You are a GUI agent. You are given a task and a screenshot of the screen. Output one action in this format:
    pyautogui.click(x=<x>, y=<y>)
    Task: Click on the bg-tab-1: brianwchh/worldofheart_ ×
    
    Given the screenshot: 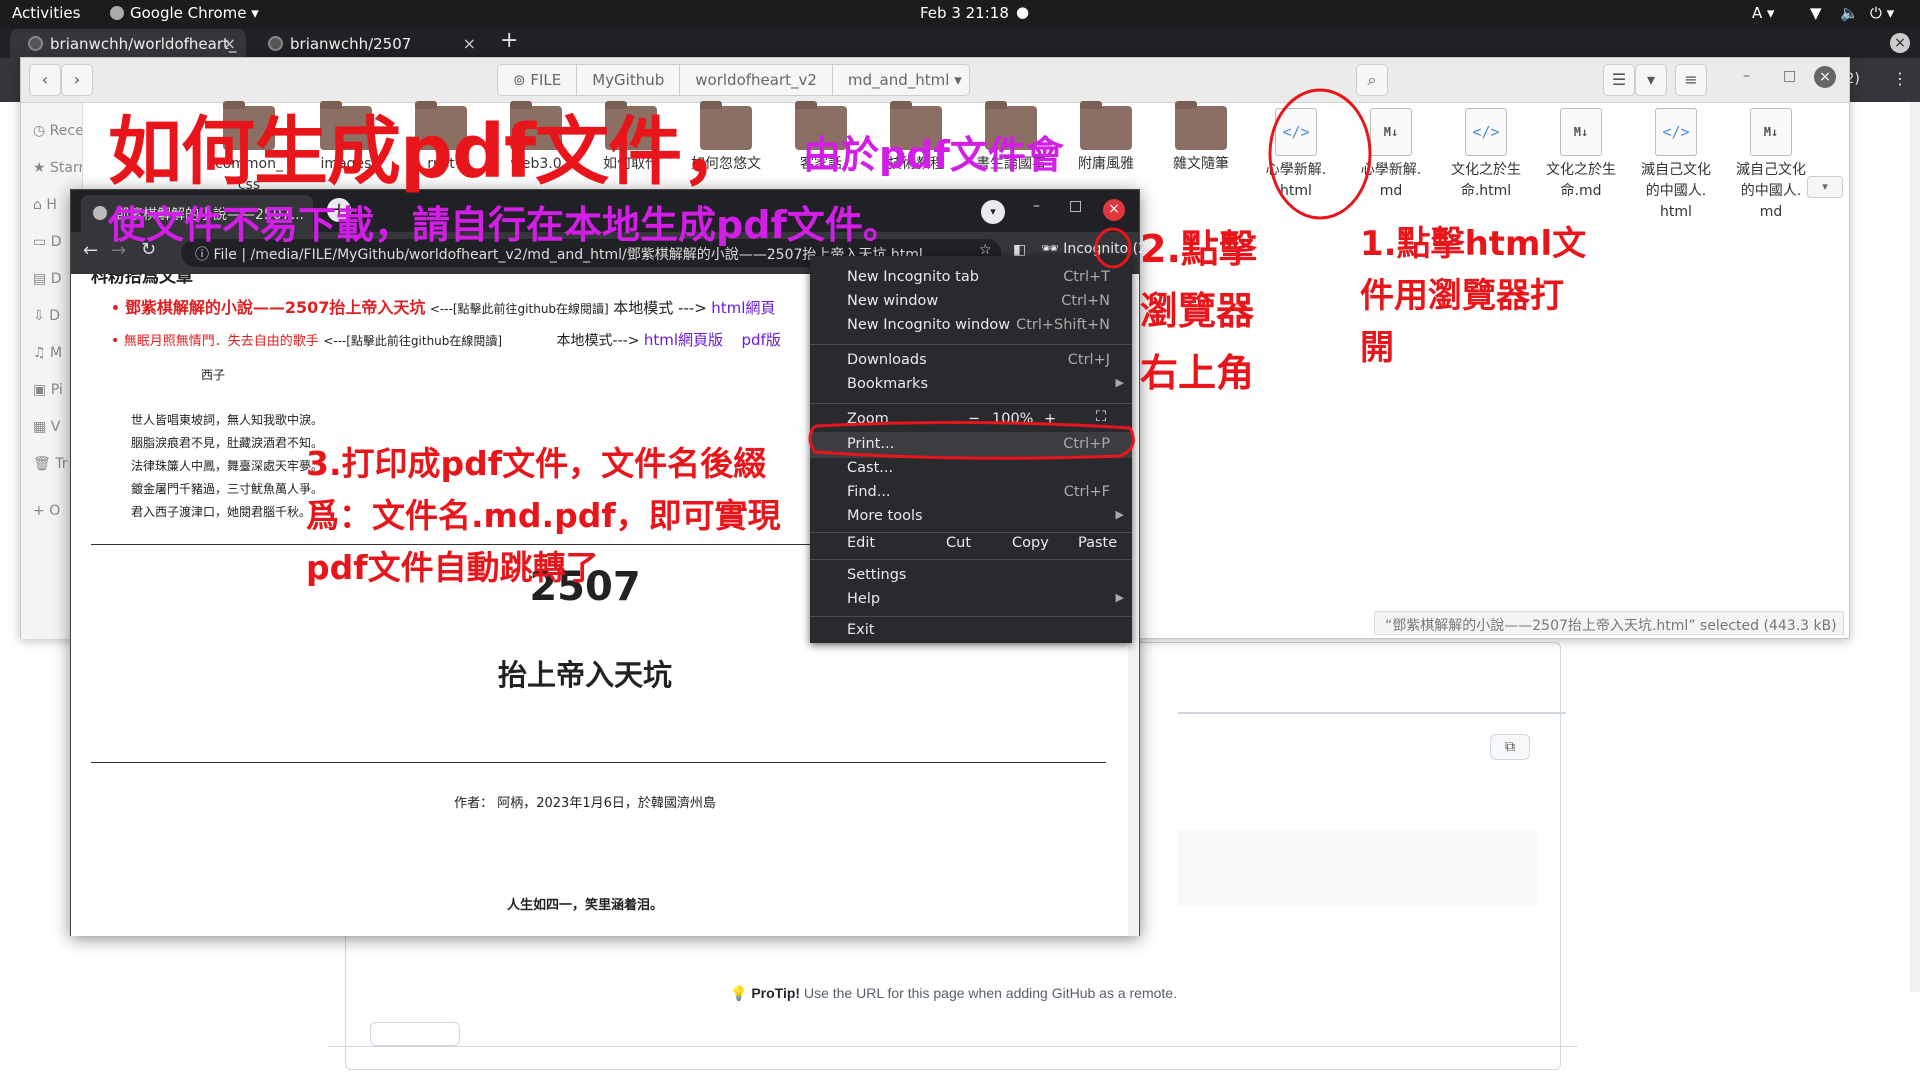 What is the action you would take?
    pyautogui.click(x=128, y=43)
    